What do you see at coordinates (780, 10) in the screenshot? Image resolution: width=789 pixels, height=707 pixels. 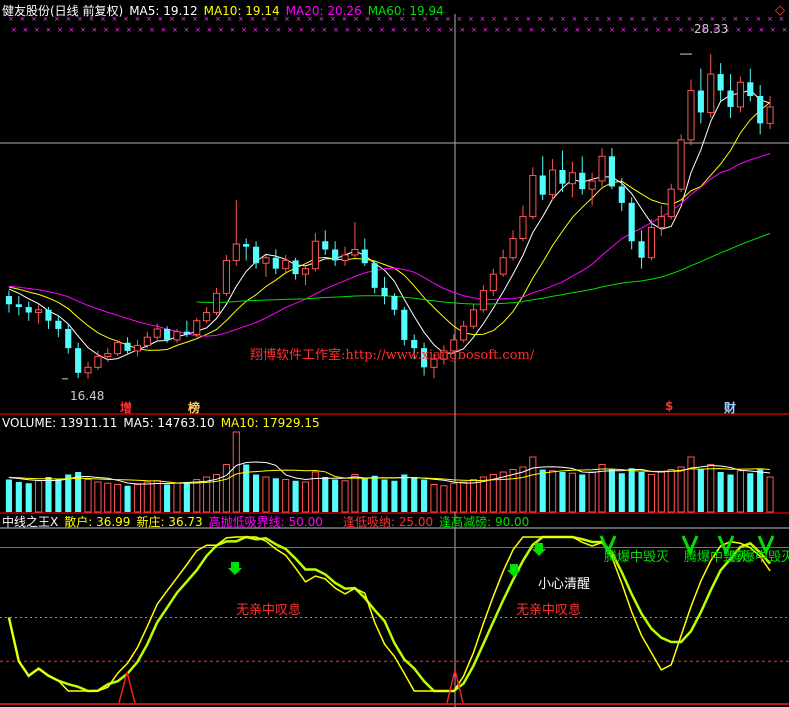 I see `diamond-icon: ◇` at bounding box center [780, 10].